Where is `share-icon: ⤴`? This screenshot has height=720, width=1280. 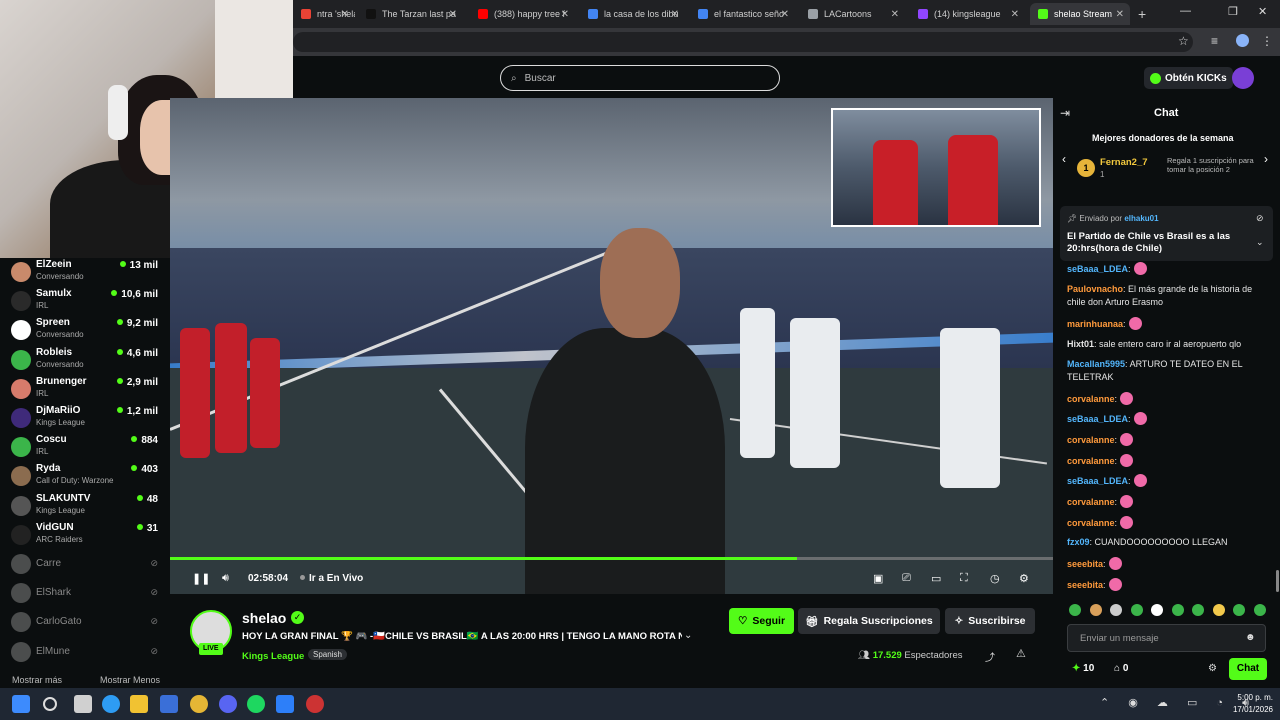 share-icon: ⤴ is located at coordinates (990, 656).